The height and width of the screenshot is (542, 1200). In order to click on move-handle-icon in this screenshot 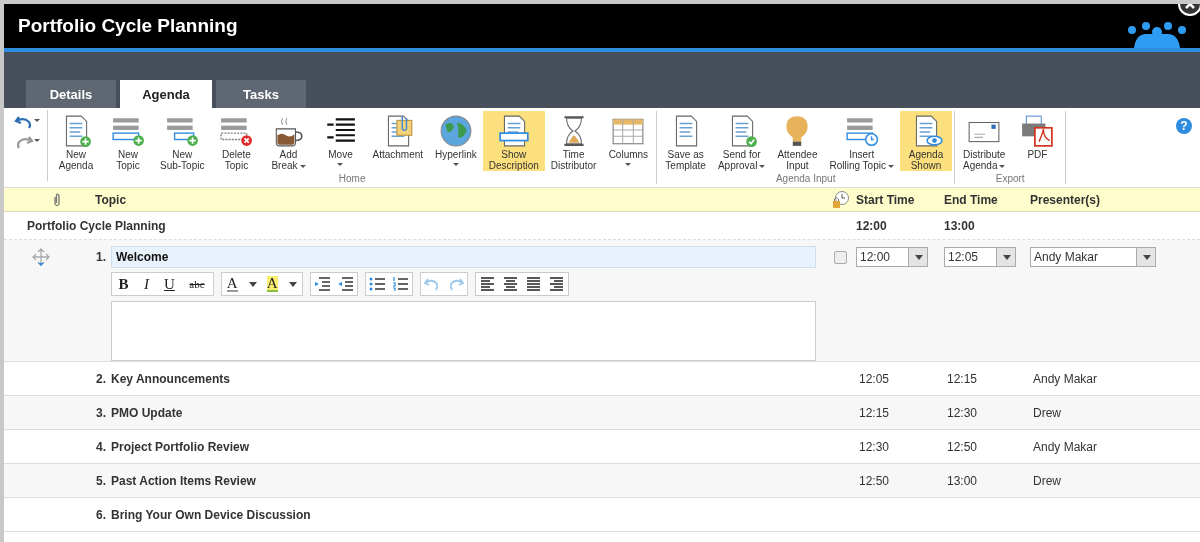, I will do `click(41, 257)`.